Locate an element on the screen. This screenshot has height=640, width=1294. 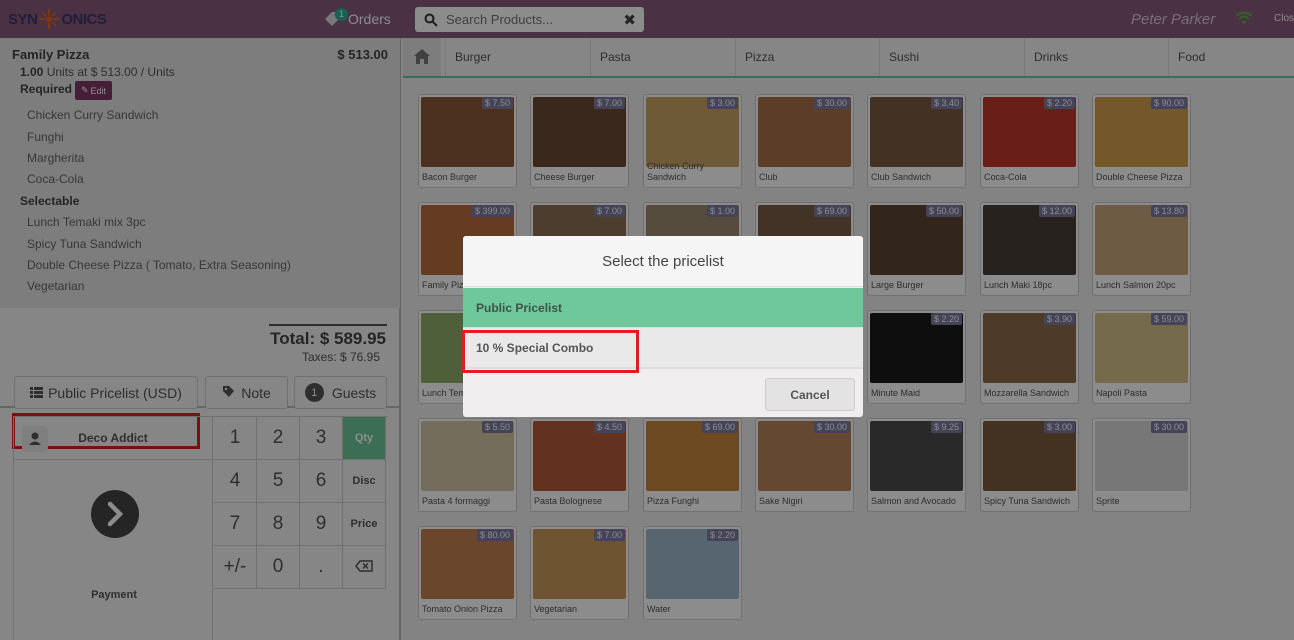
dialog-title: Select the pricelist is located at coordinates (663, 261).